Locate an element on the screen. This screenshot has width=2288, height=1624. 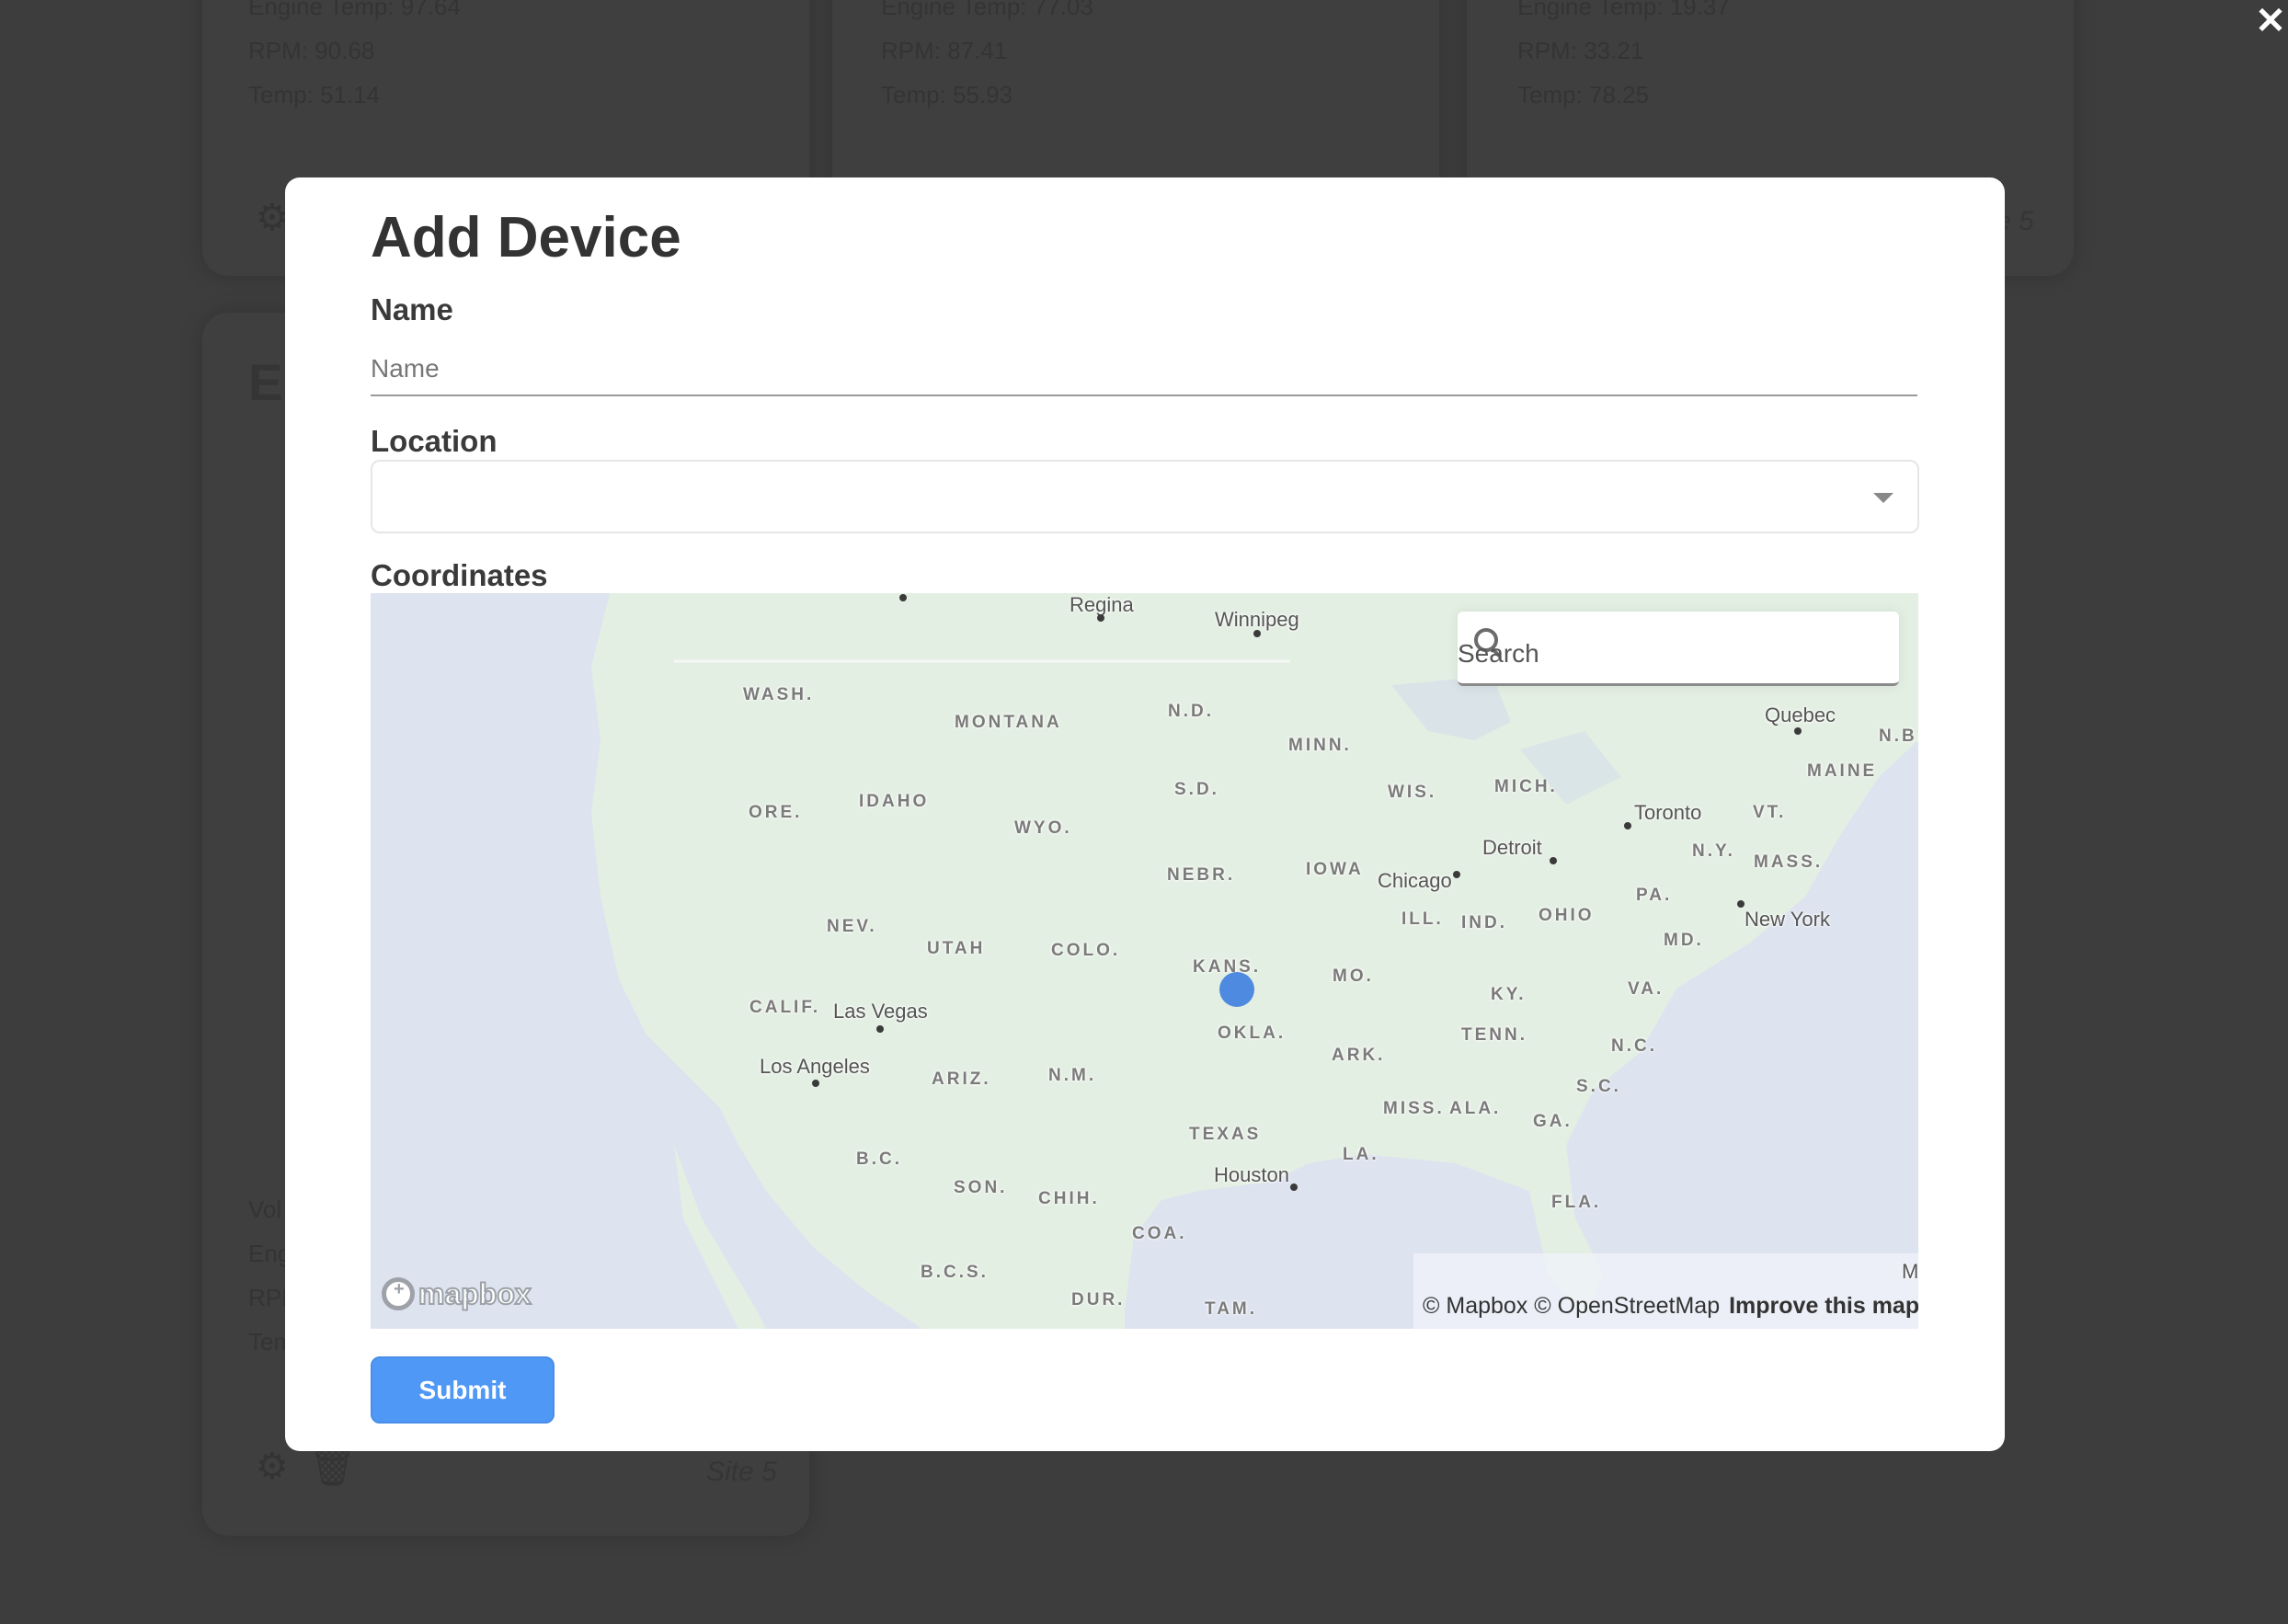
map-label-state: ILL. is located at coordinates (1423, 919).